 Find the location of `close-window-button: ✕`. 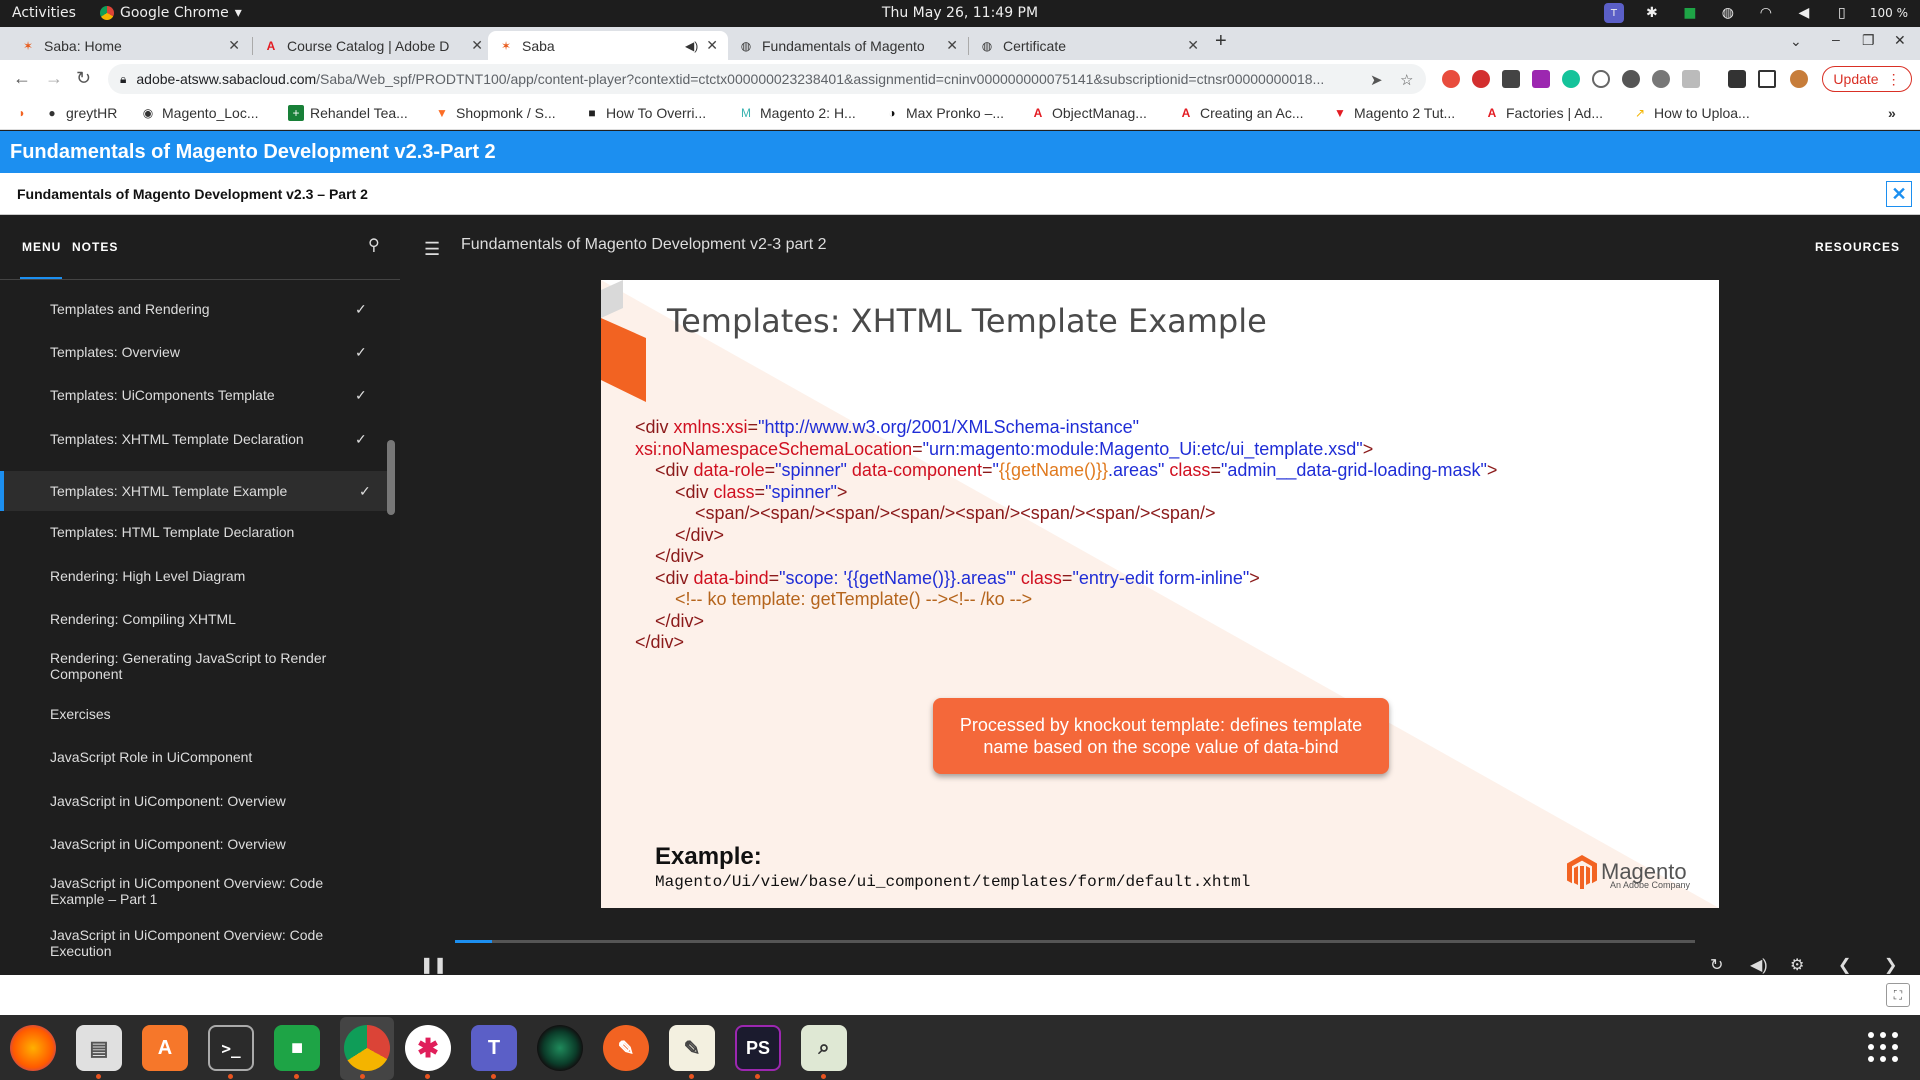

close-window-button: ✕ is located at coordinates (1900, 40).